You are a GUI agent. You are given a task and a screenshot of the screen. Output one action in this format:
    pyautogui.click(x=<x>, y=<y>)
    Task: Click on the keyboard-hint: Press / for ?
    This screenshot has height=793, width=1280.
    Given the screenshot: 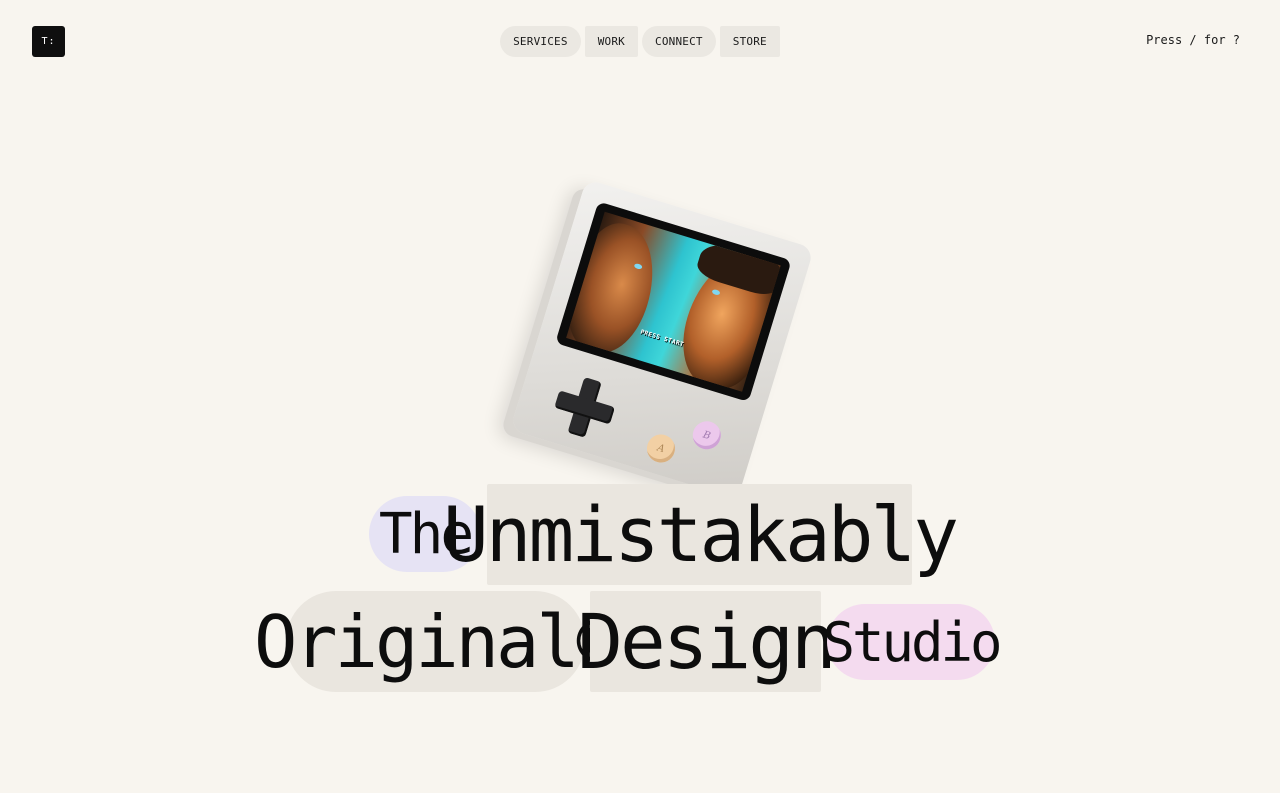 What is the action you would take?
    pyautogui.click(x=1193, y=40)
    